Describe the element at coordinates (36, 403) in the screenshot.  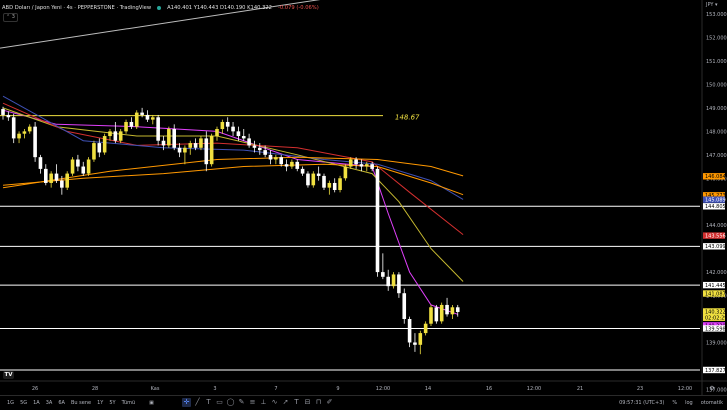
I see `timeframe-1a: 1A` at that location.